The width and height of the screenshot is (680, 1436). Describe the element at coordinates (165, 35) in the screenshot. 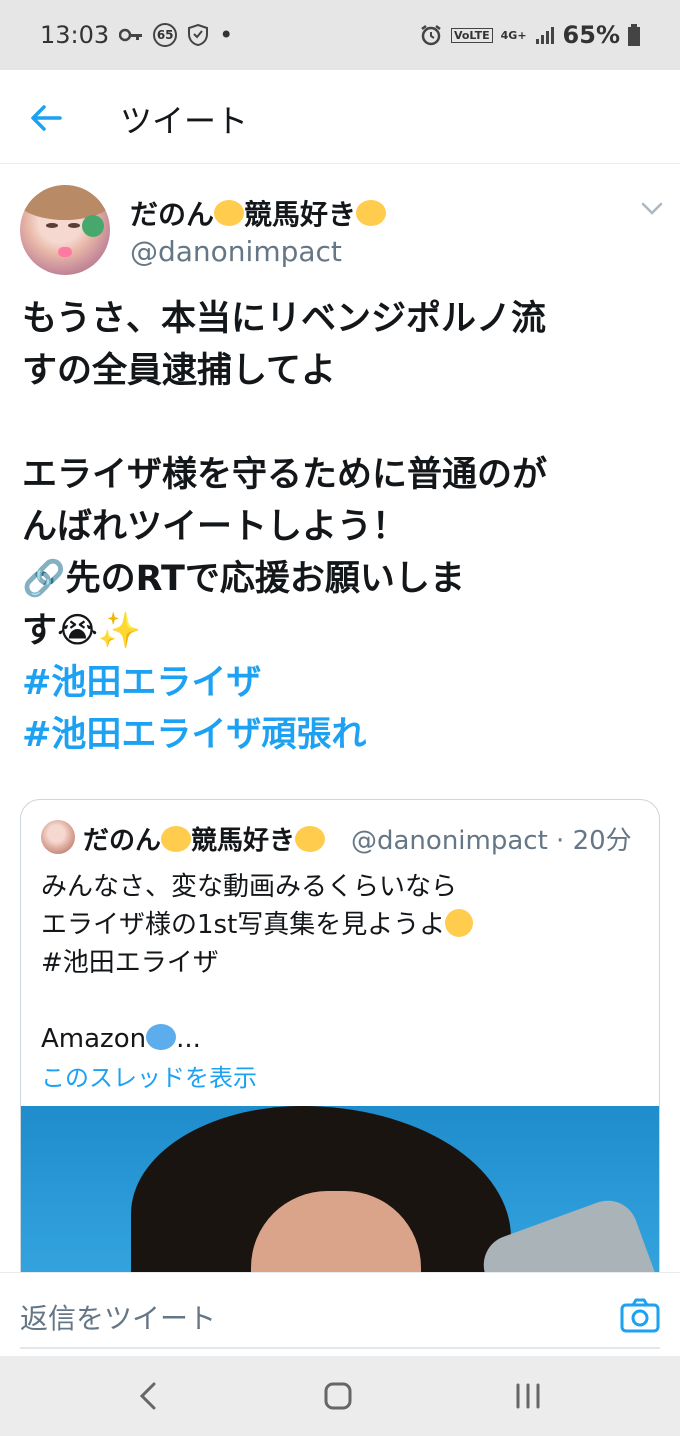

I see `notification-badge: 65` at that location.